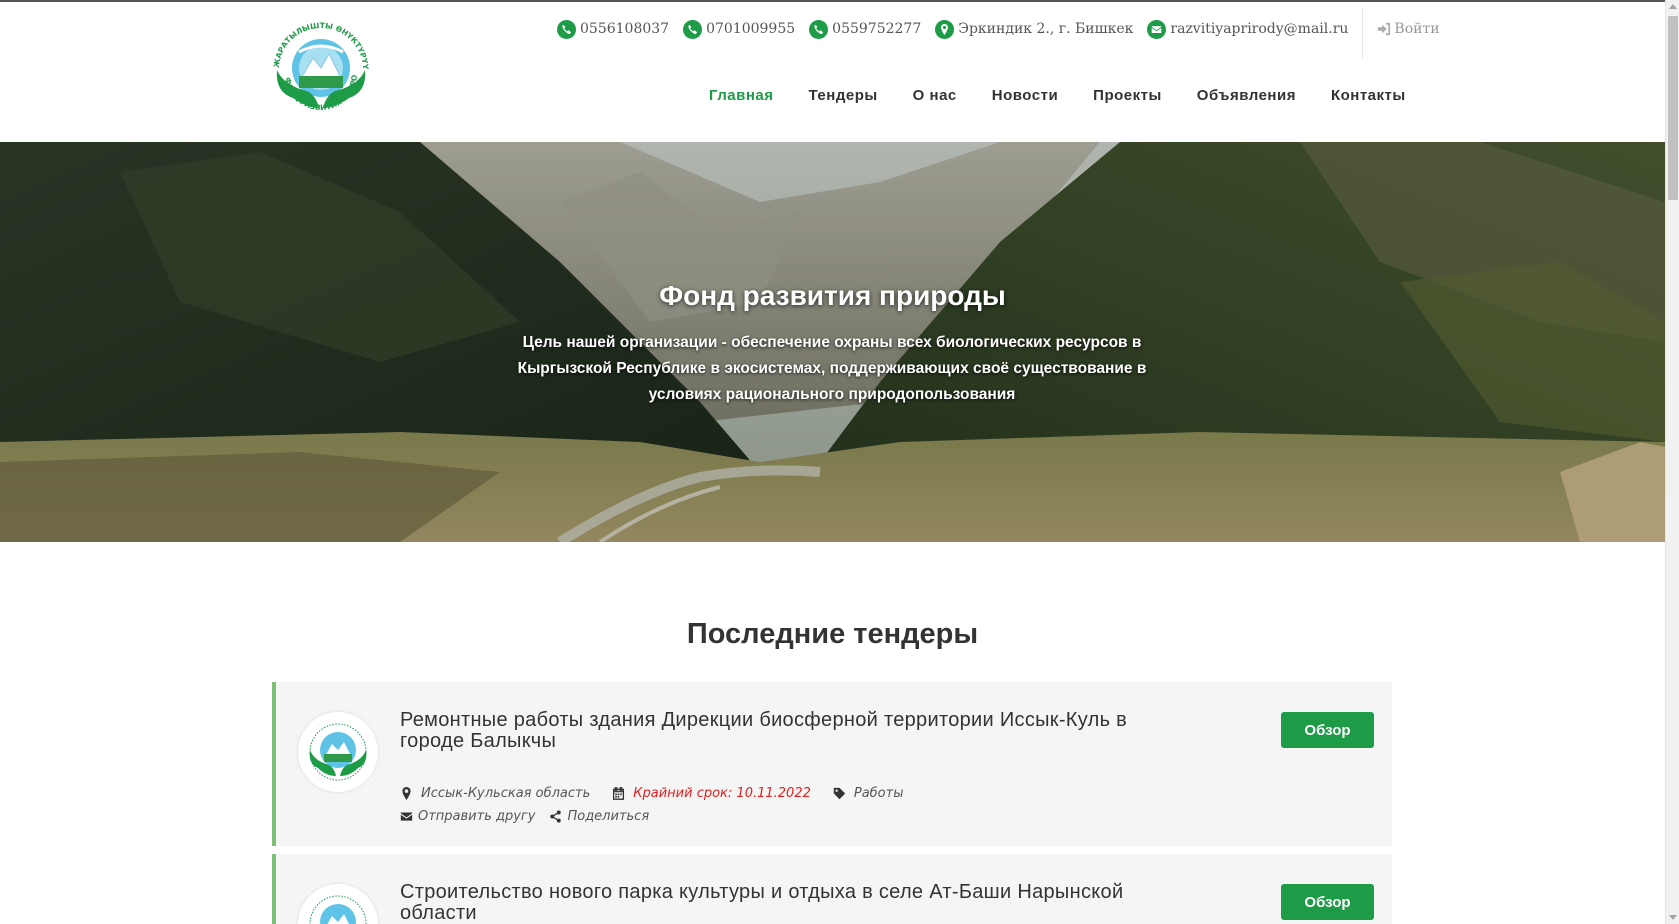 This screenshot has height=924, width=1679. I want to click on scrollbar-thumb, so click(1673, 108).